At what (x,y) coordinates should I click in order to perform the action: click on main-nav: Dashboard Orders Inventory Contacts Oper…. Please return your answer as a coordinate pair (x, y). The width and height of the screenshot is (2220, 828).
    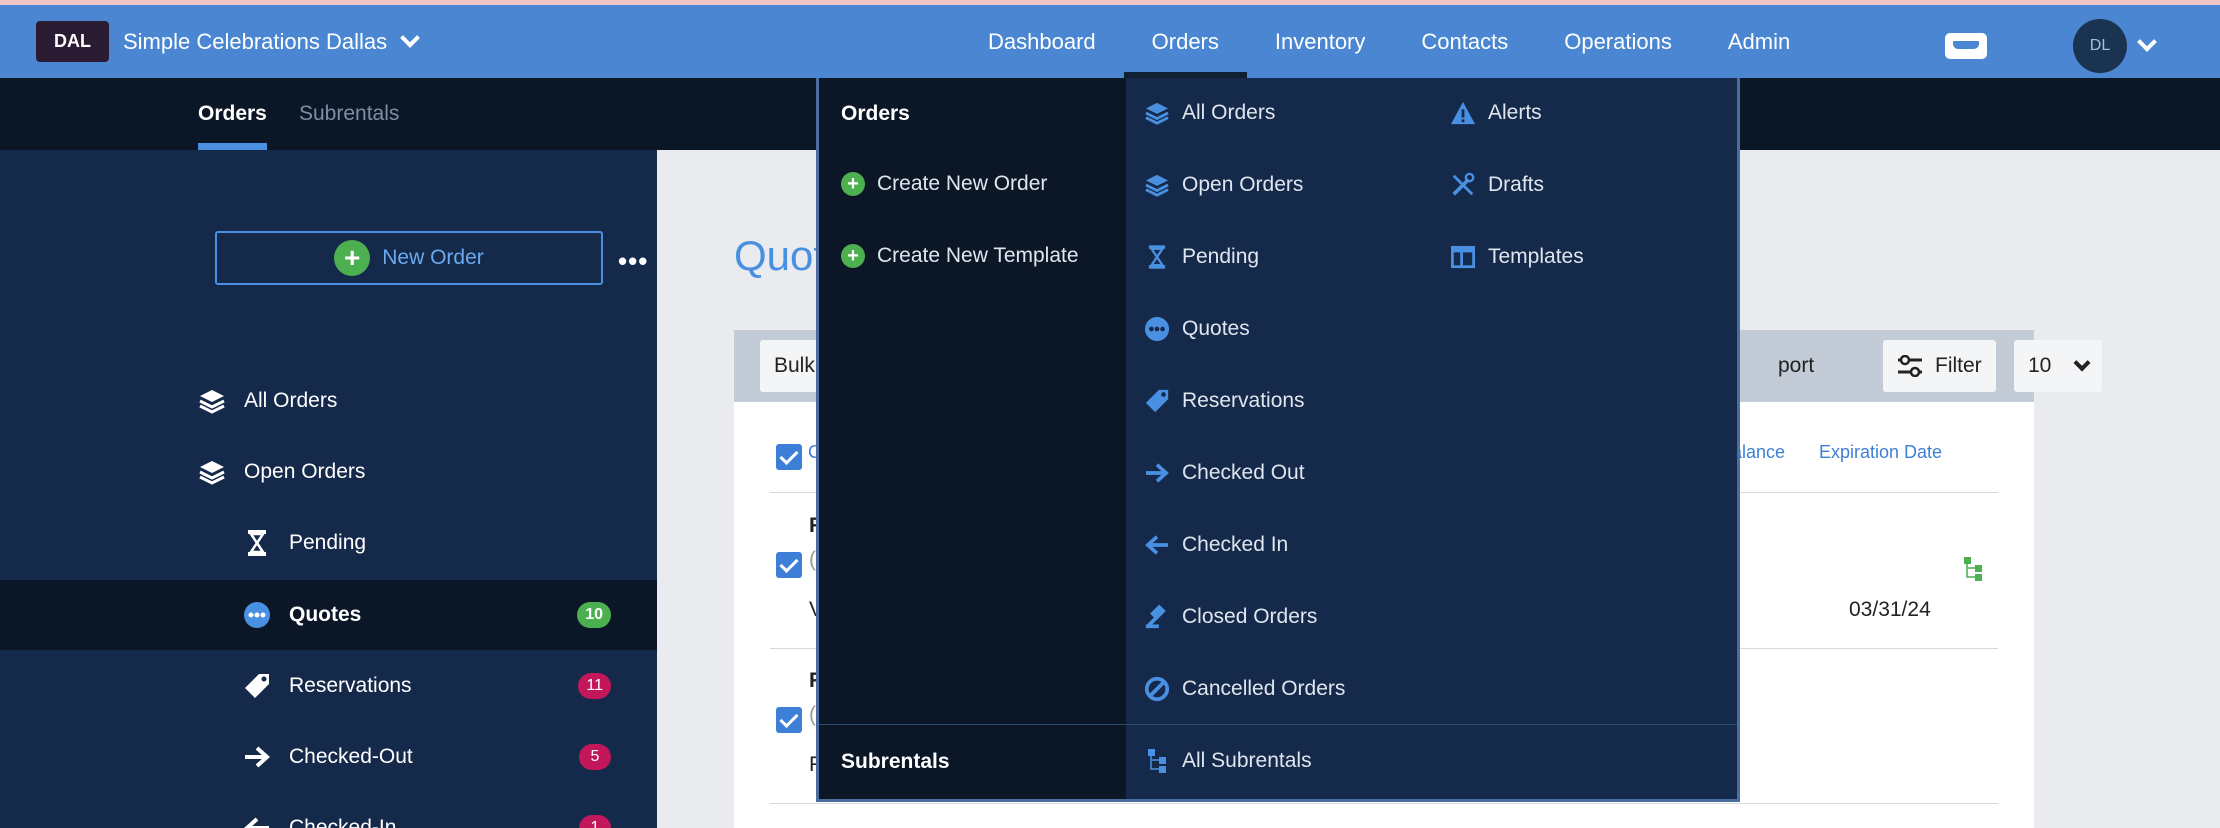
    Looking at the image, I should click on (1389, 41).